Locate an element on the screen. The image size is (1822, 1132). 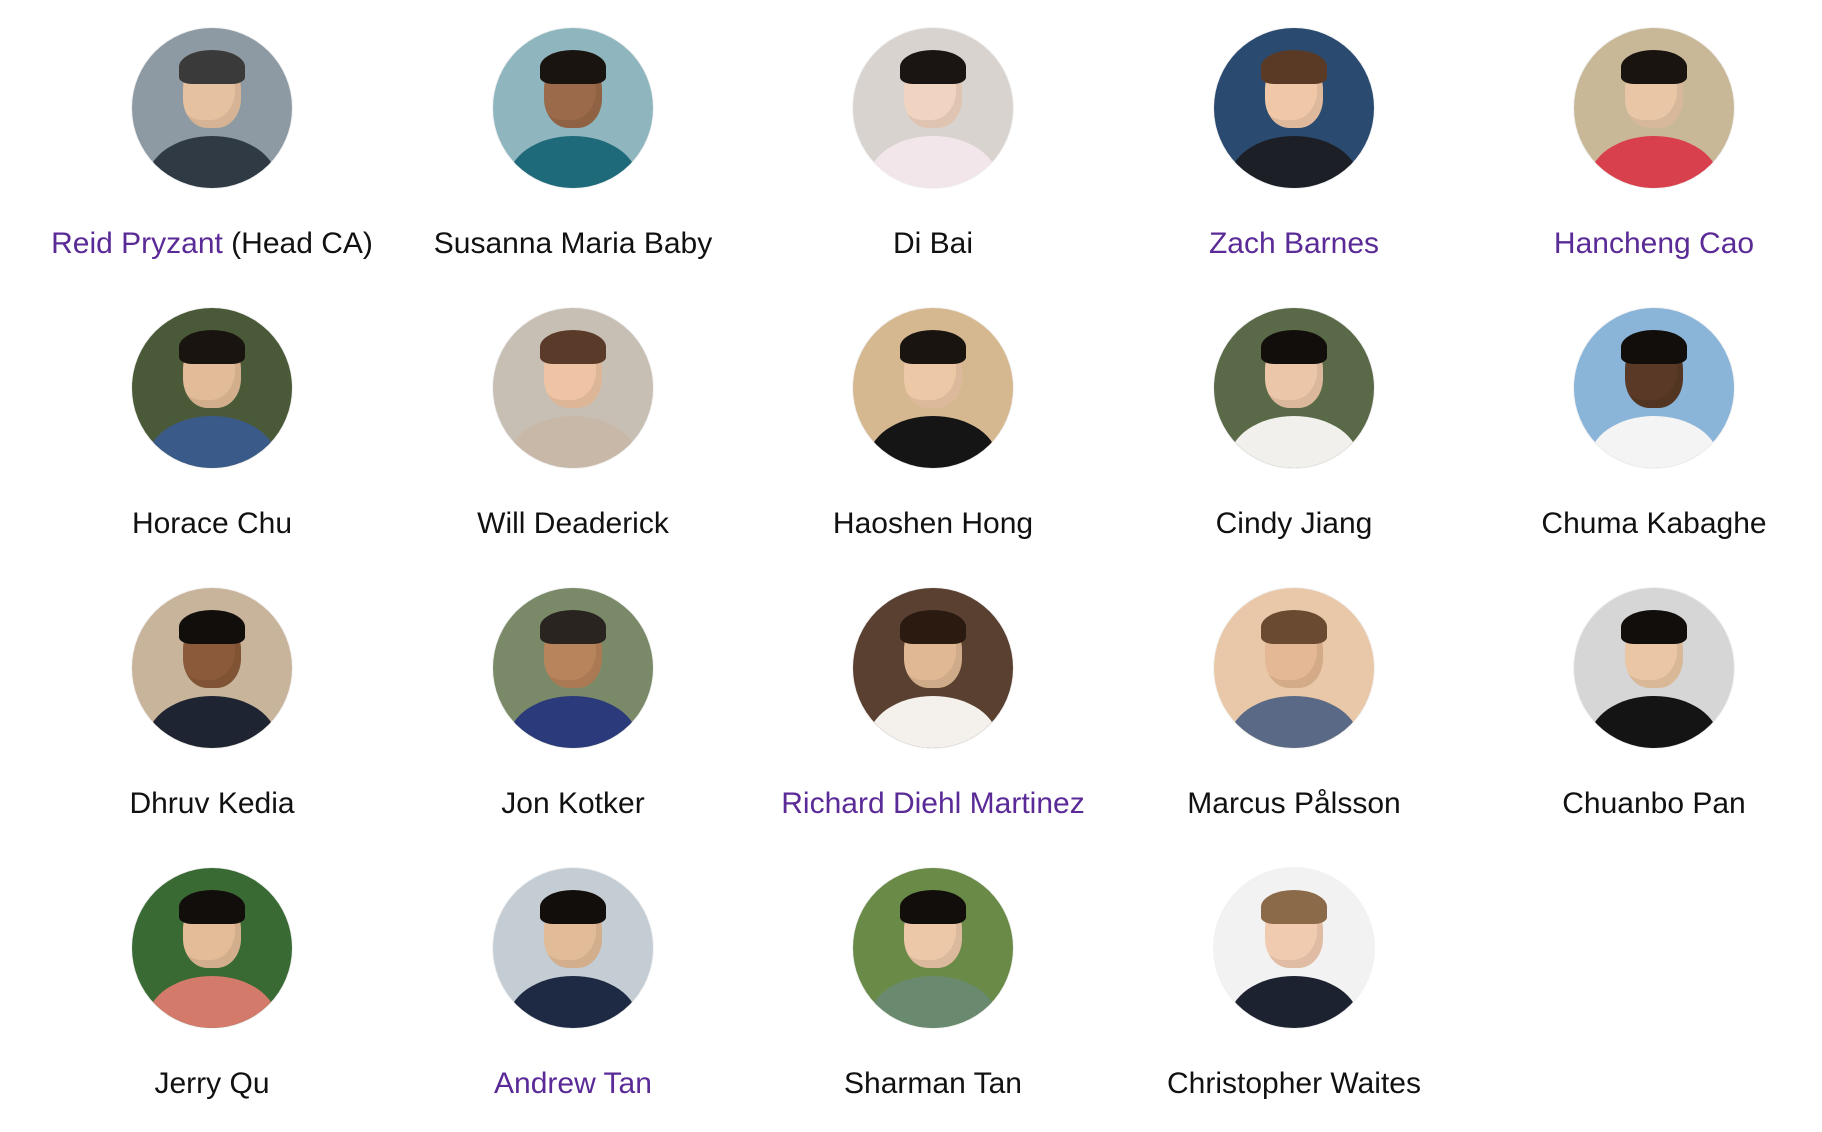
team-member-haoshen-hong: Haoshen Hong is located at coordinates (933, 425).